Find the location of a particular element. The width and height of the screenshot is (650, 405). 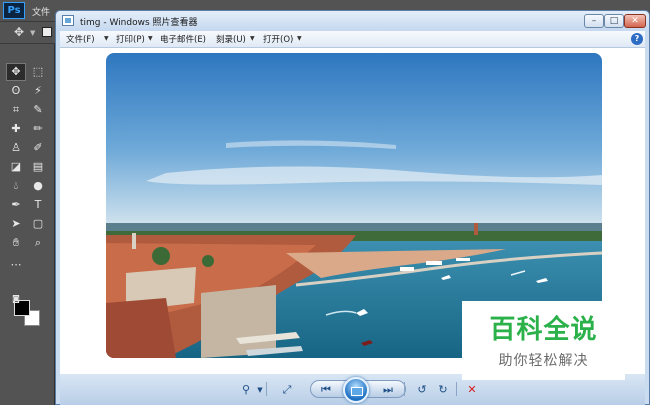

rotate-ccw-icon: ↺ is located at coordinates (422, 390).